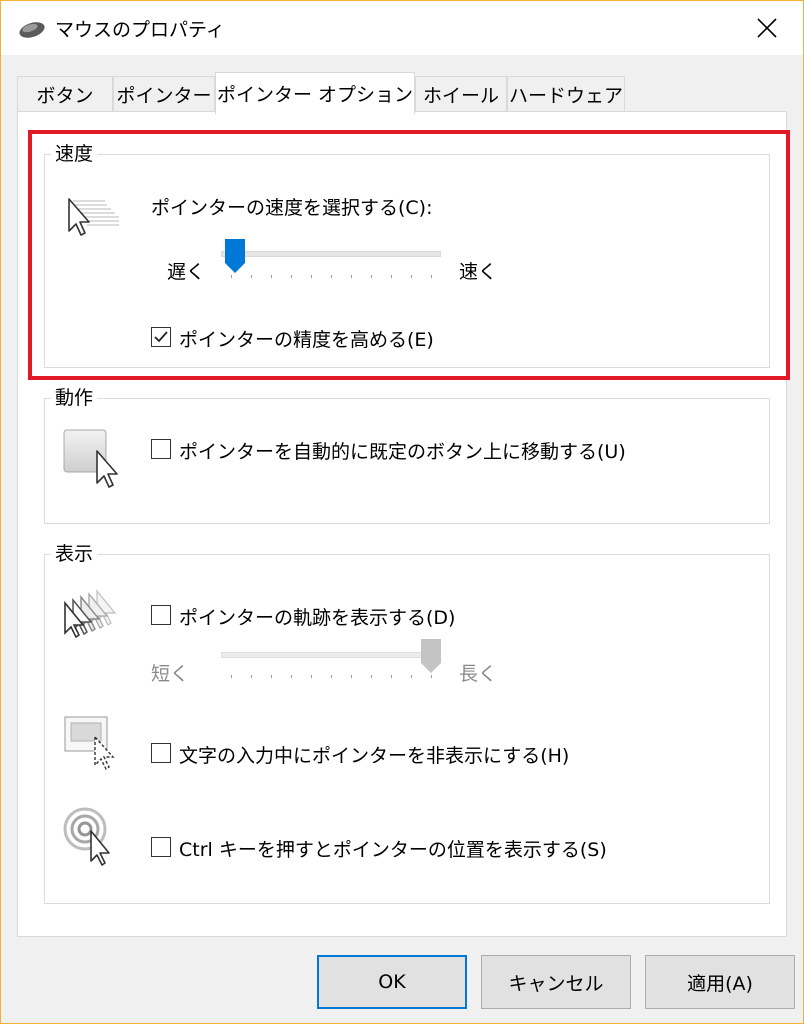  I want to click on speed-fast-label: 速く, so click(478, 272).